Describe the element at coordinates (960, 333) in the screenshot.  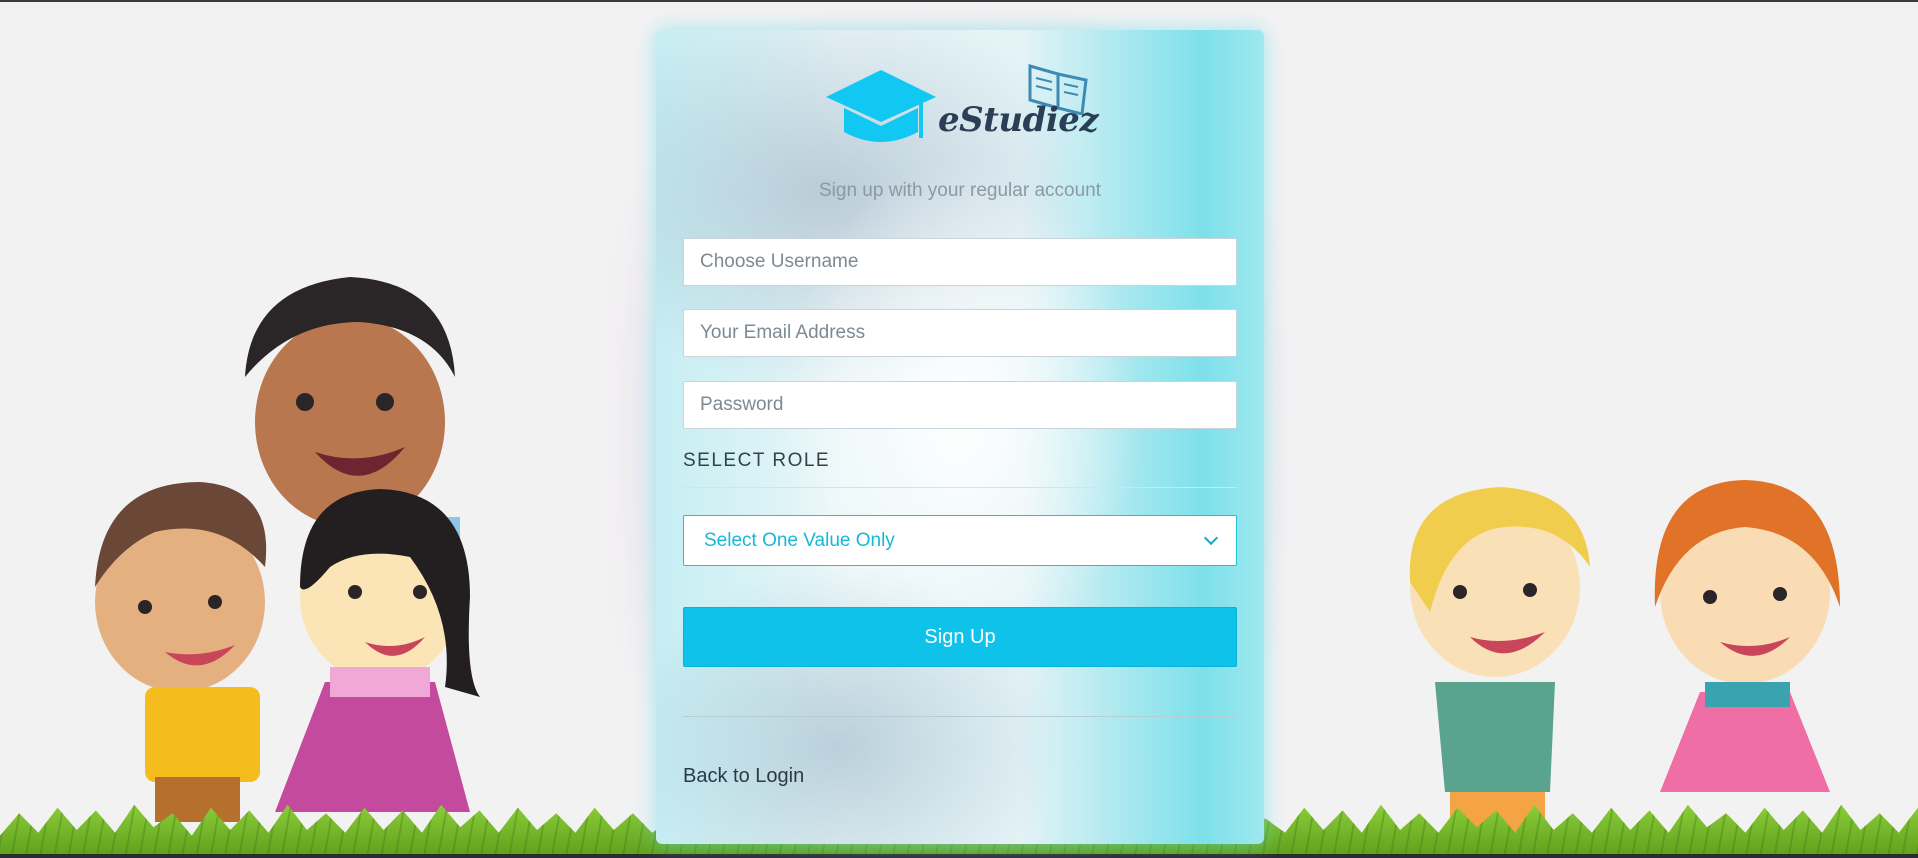
I see `email-input` at that location.